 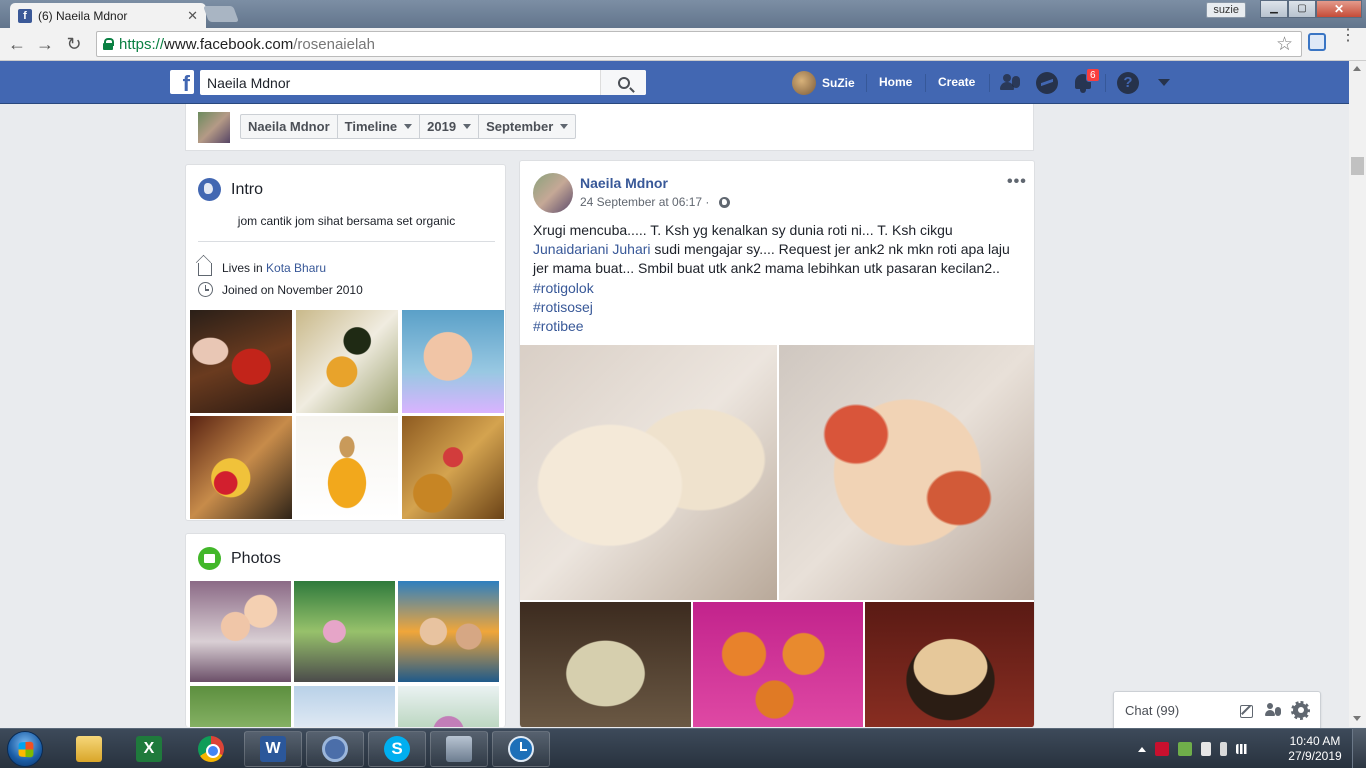 What do you see at coordinates (699, 44) in the screenshot?
I see `address-bar: https:// www.facebook.com /rosenaielah ☆` at bounding box center [699, 44].